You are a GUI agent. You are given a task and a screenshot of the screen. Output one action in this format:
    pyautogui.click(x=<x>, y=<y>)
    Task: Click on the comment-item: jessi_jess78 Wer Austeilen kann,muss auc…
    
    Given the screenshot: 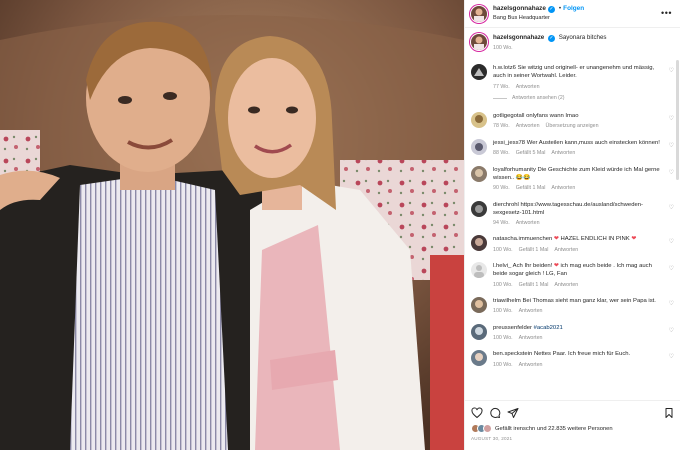 What is the action you would take?
    pyautogui.click(x=573, y=148)
    